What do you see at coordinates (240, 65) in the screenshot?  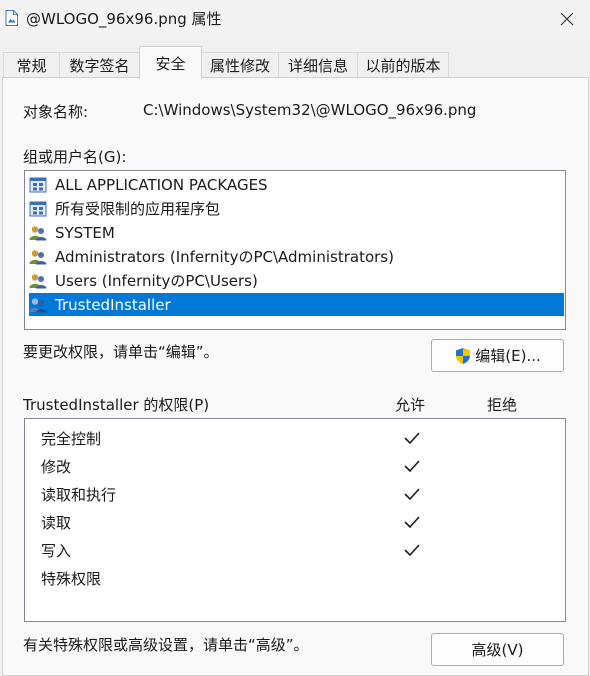 I see `tab-property-modify: 属性修改` at bounding box center [240, 65].